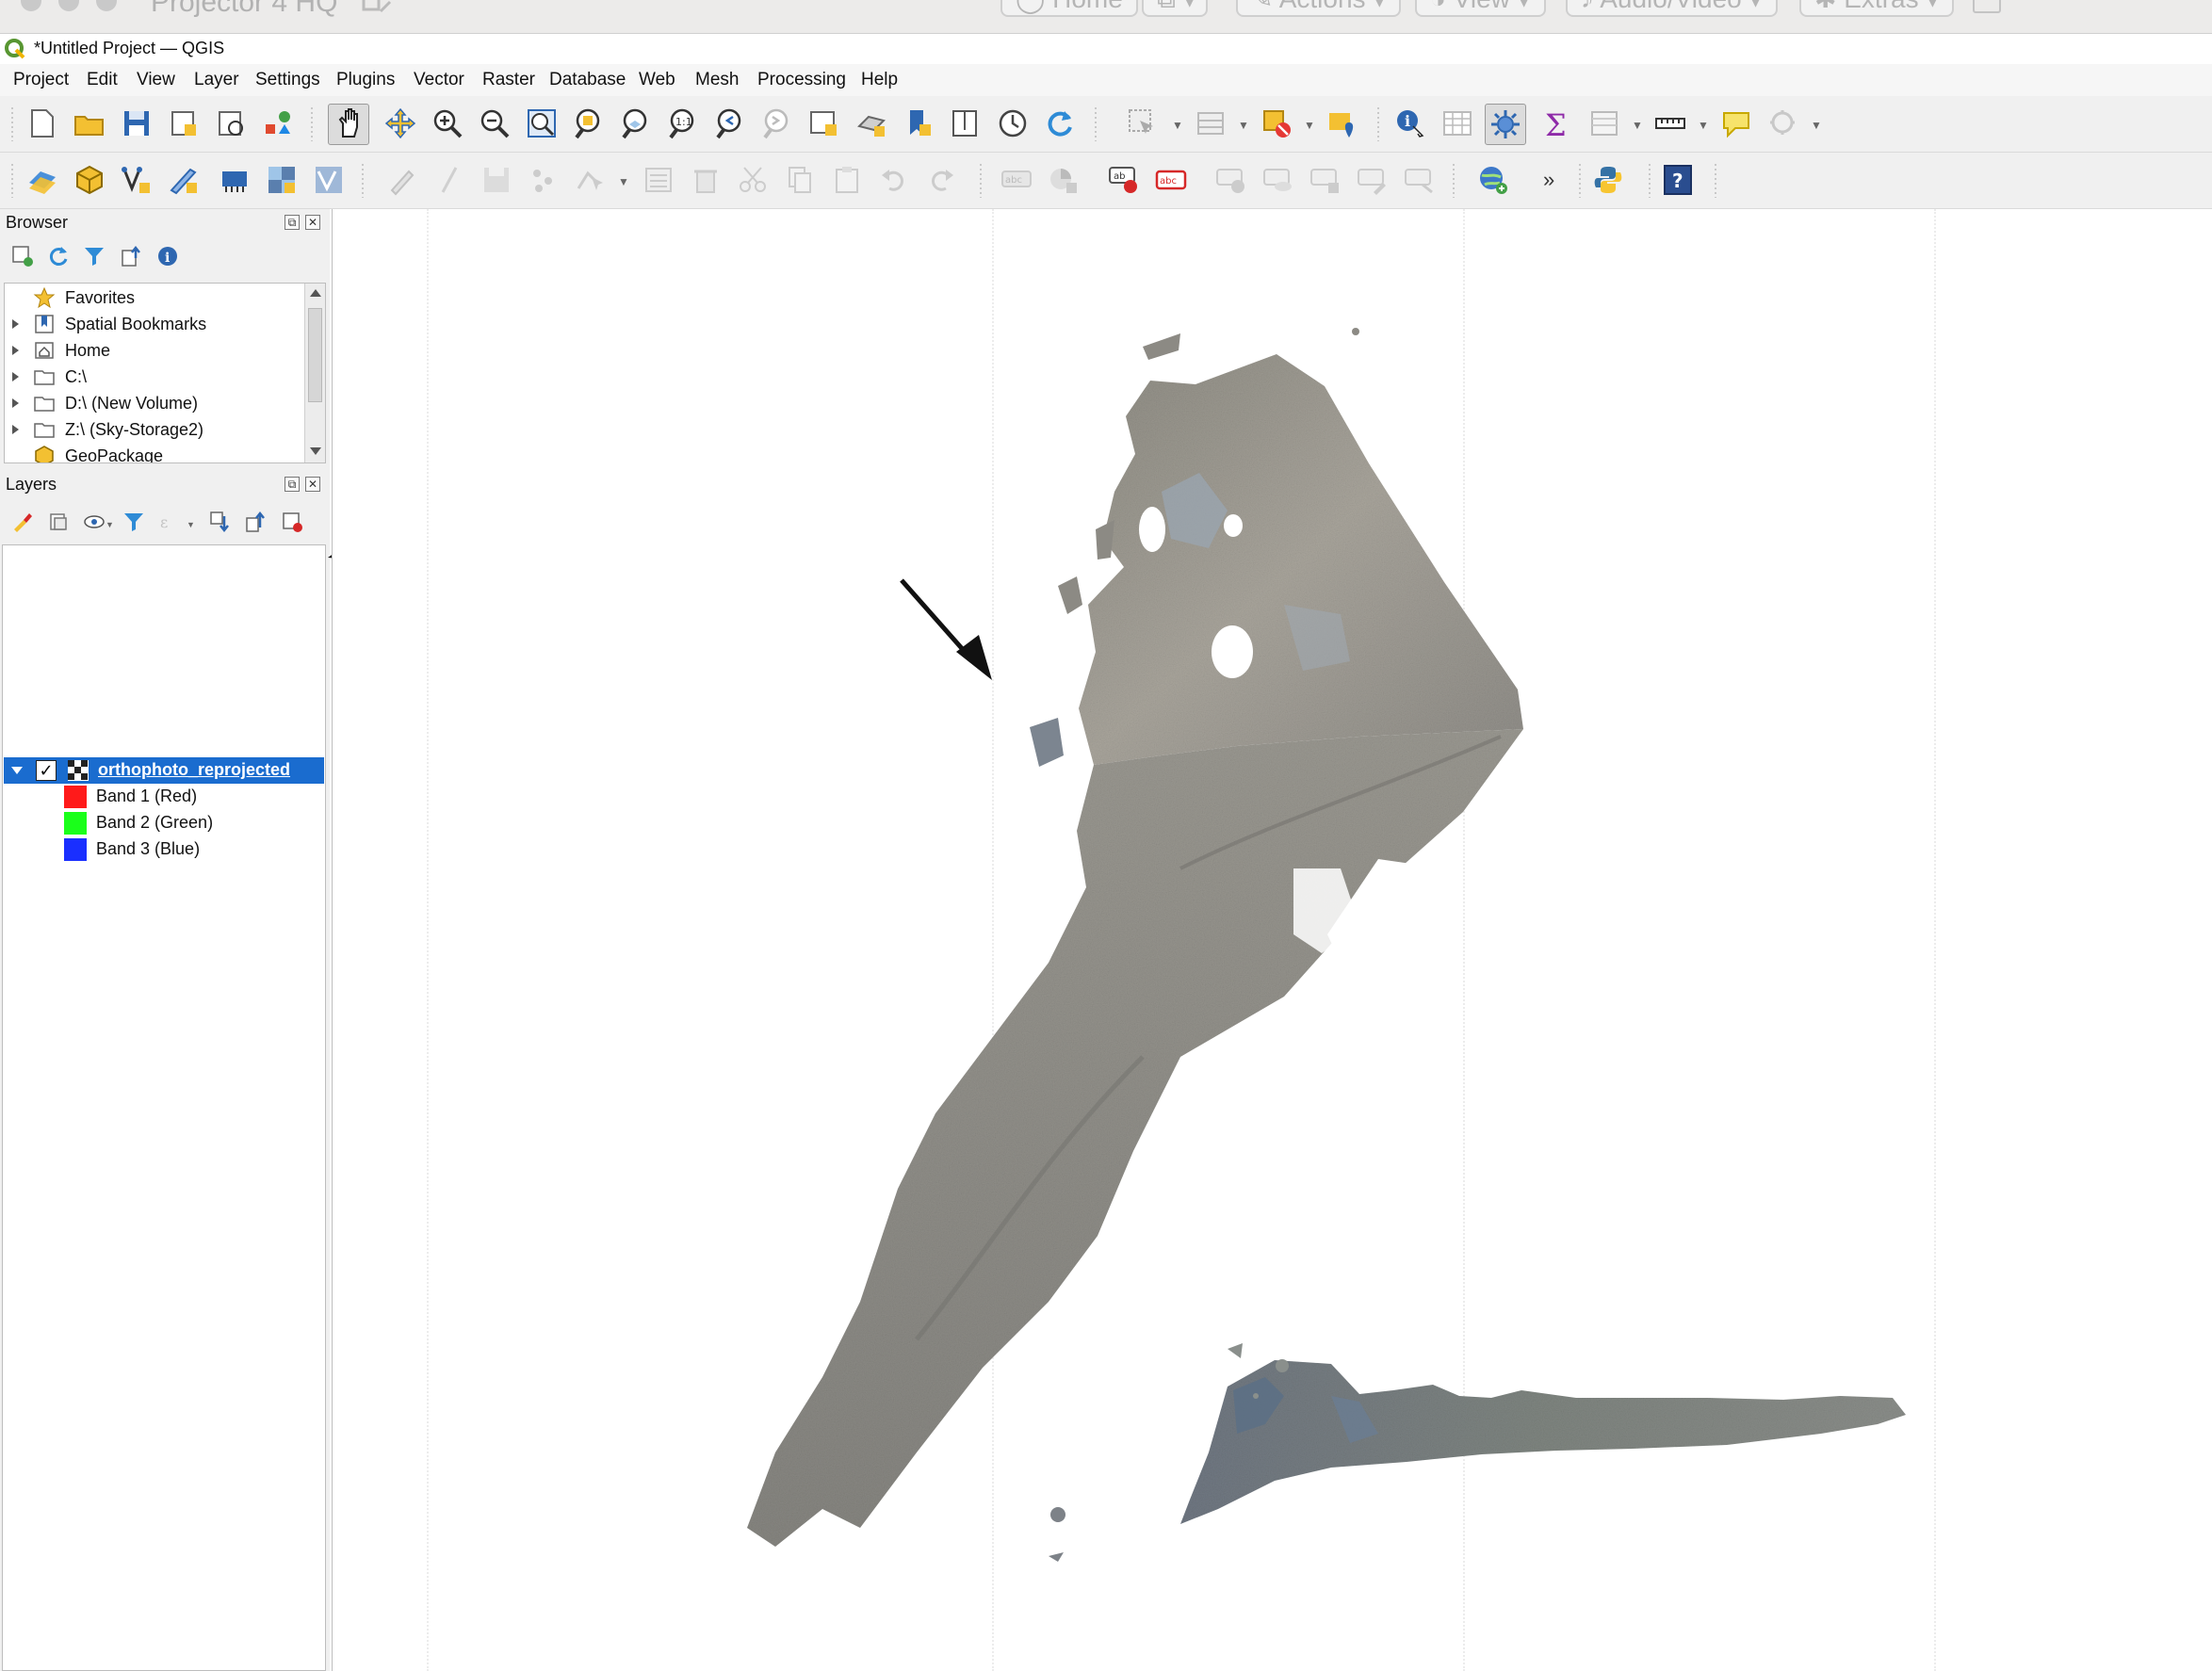 This screenshot has height=1671, width=2212. I want to click on layers-close-button: ✕, so click(312, 484).